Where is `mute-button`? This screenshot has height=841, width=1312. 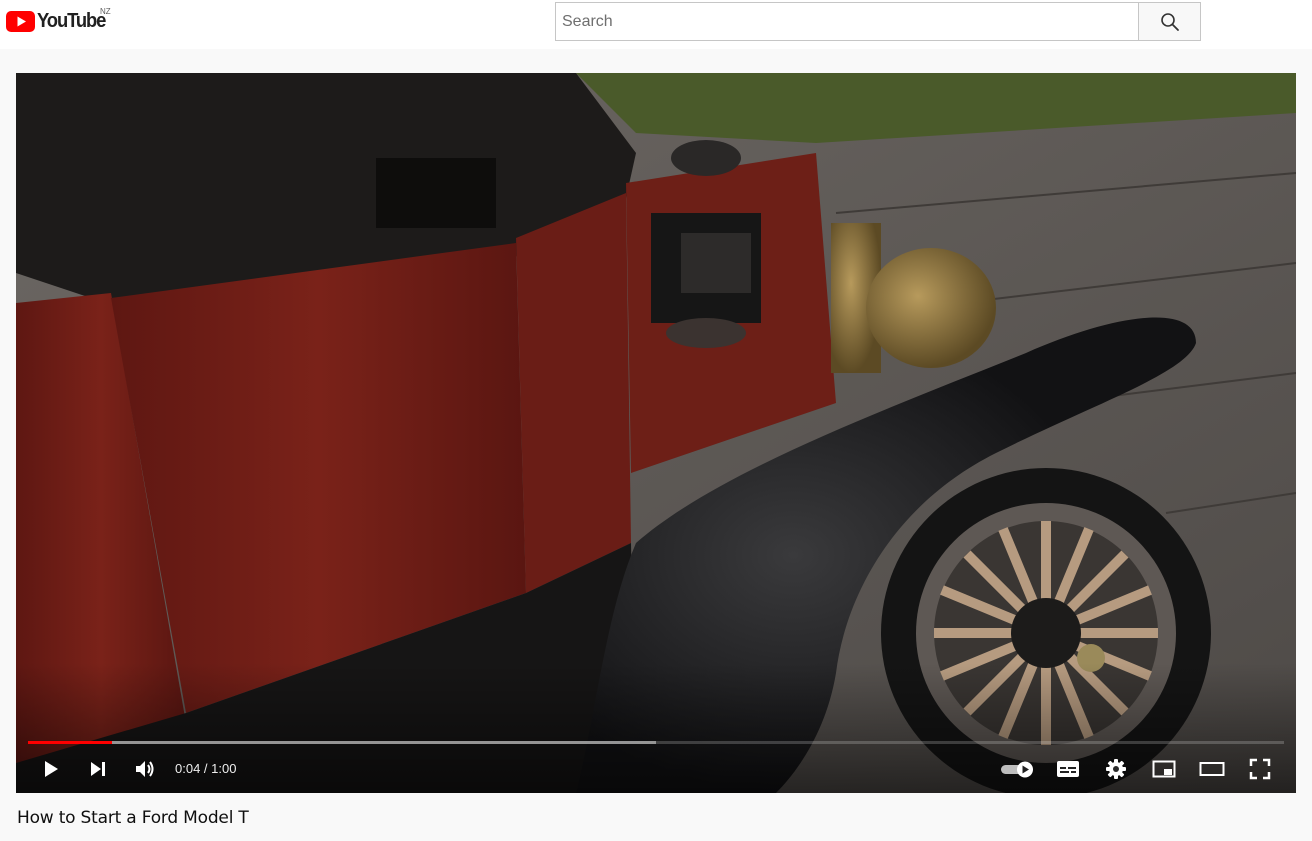 mute-button is located at coordinates (145, 769).